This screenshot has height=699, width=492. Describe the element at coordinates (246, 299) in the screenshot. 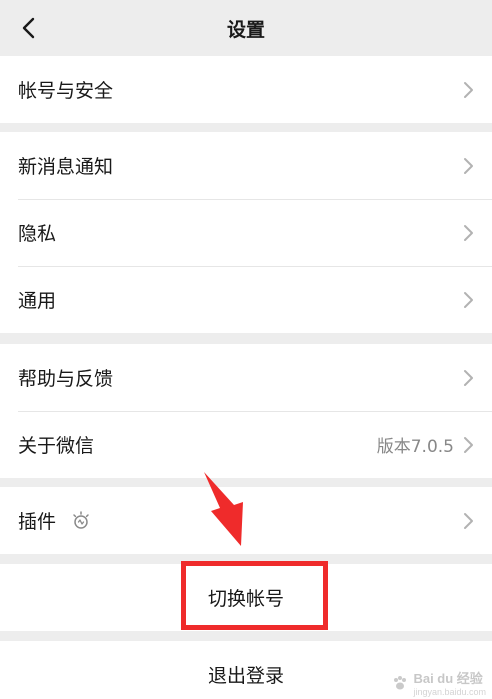

I see `row-general: 通用` at that location.